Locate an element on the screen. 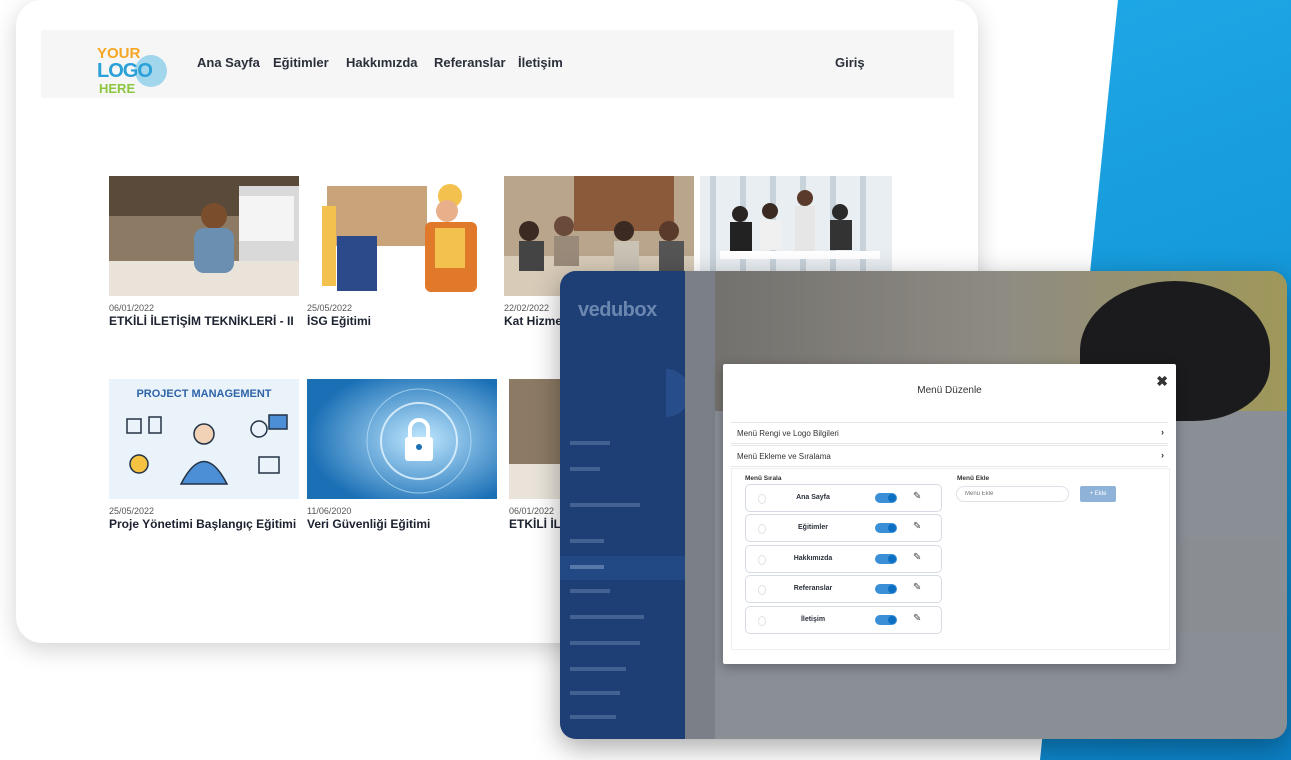 The image size is (1291, 760). login-link: Giriş is located at coordinates (850, 62).